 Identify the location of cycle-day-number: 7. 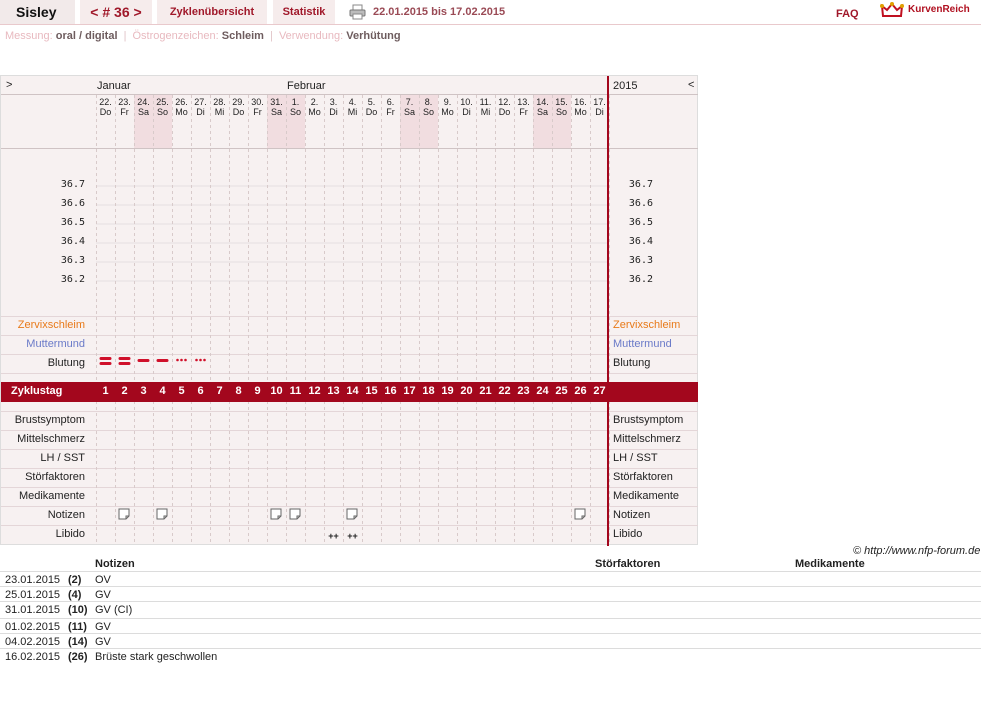
(219, 391).